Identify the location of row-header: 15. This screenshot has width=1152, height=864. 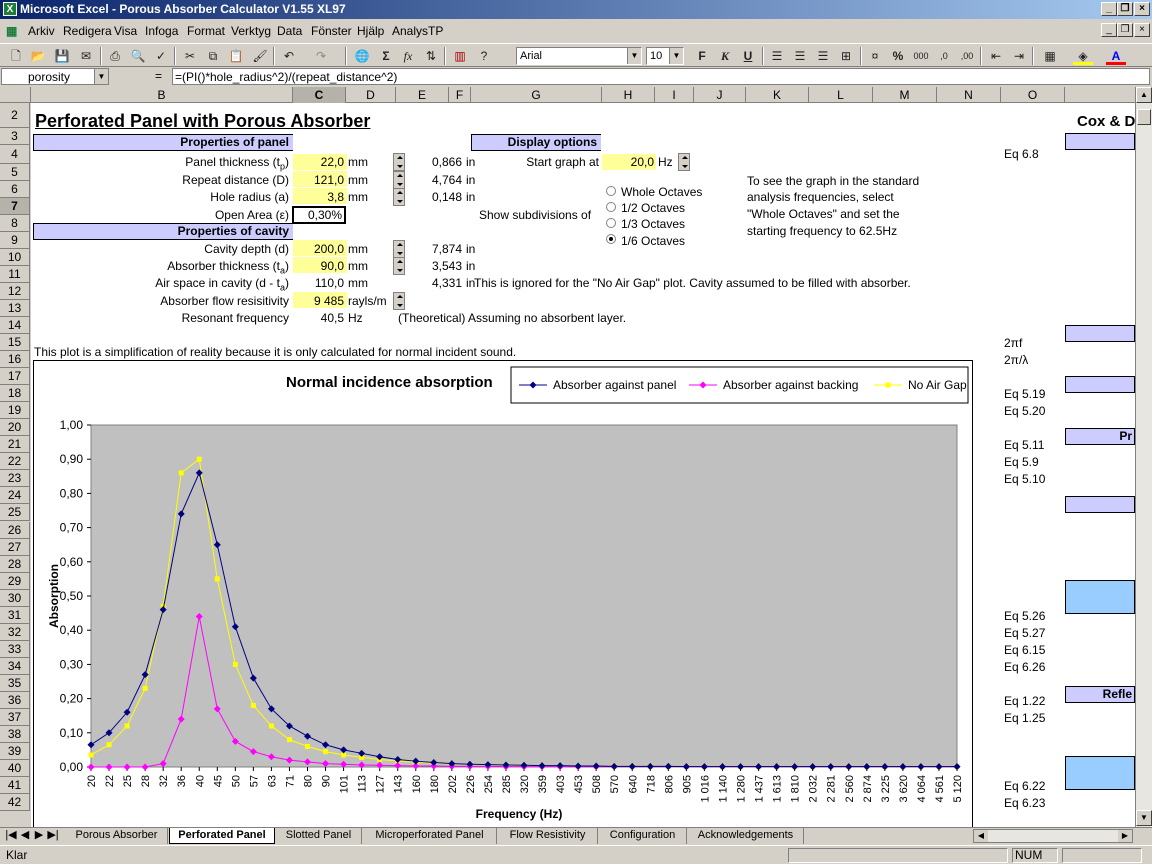
(15, 342).